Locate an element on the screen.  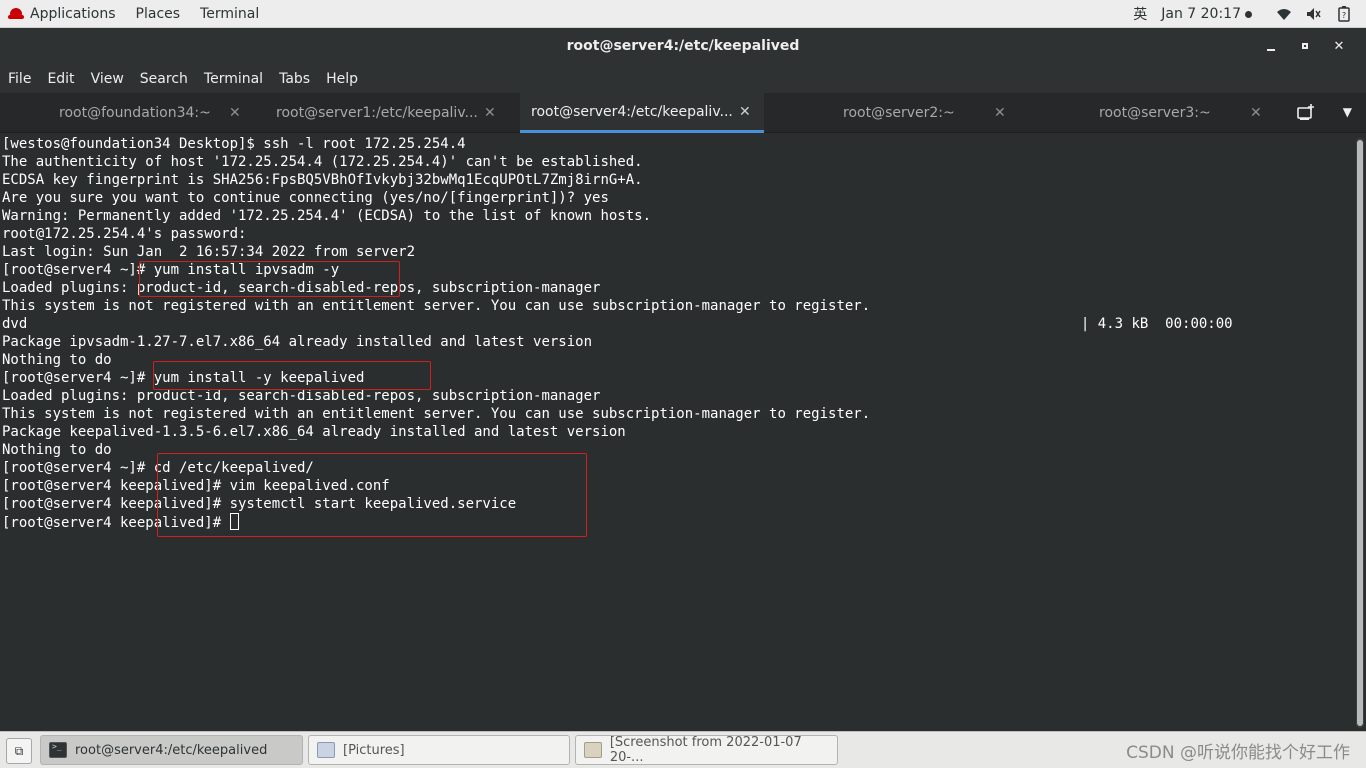
redhat-logo-icon is located at coordinates (16, 13).